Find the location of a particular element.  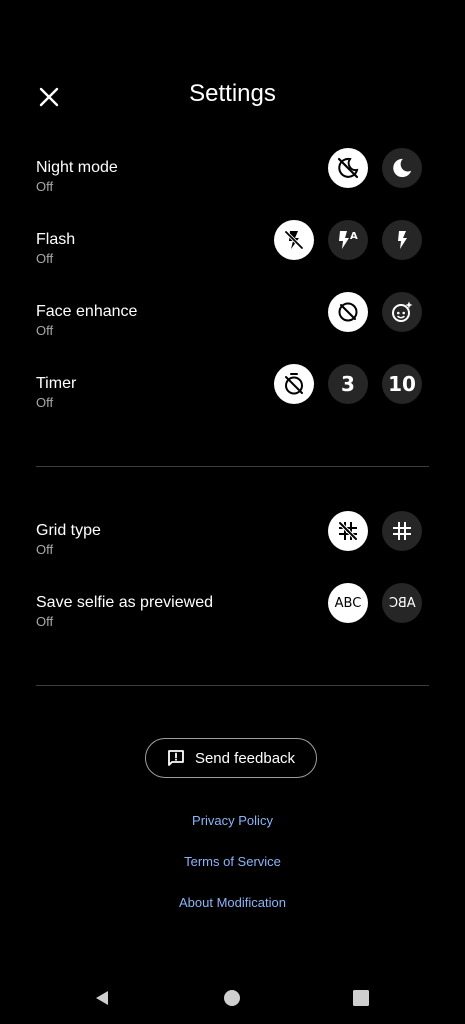

flash-options: A is located at coordinates (348, 240).